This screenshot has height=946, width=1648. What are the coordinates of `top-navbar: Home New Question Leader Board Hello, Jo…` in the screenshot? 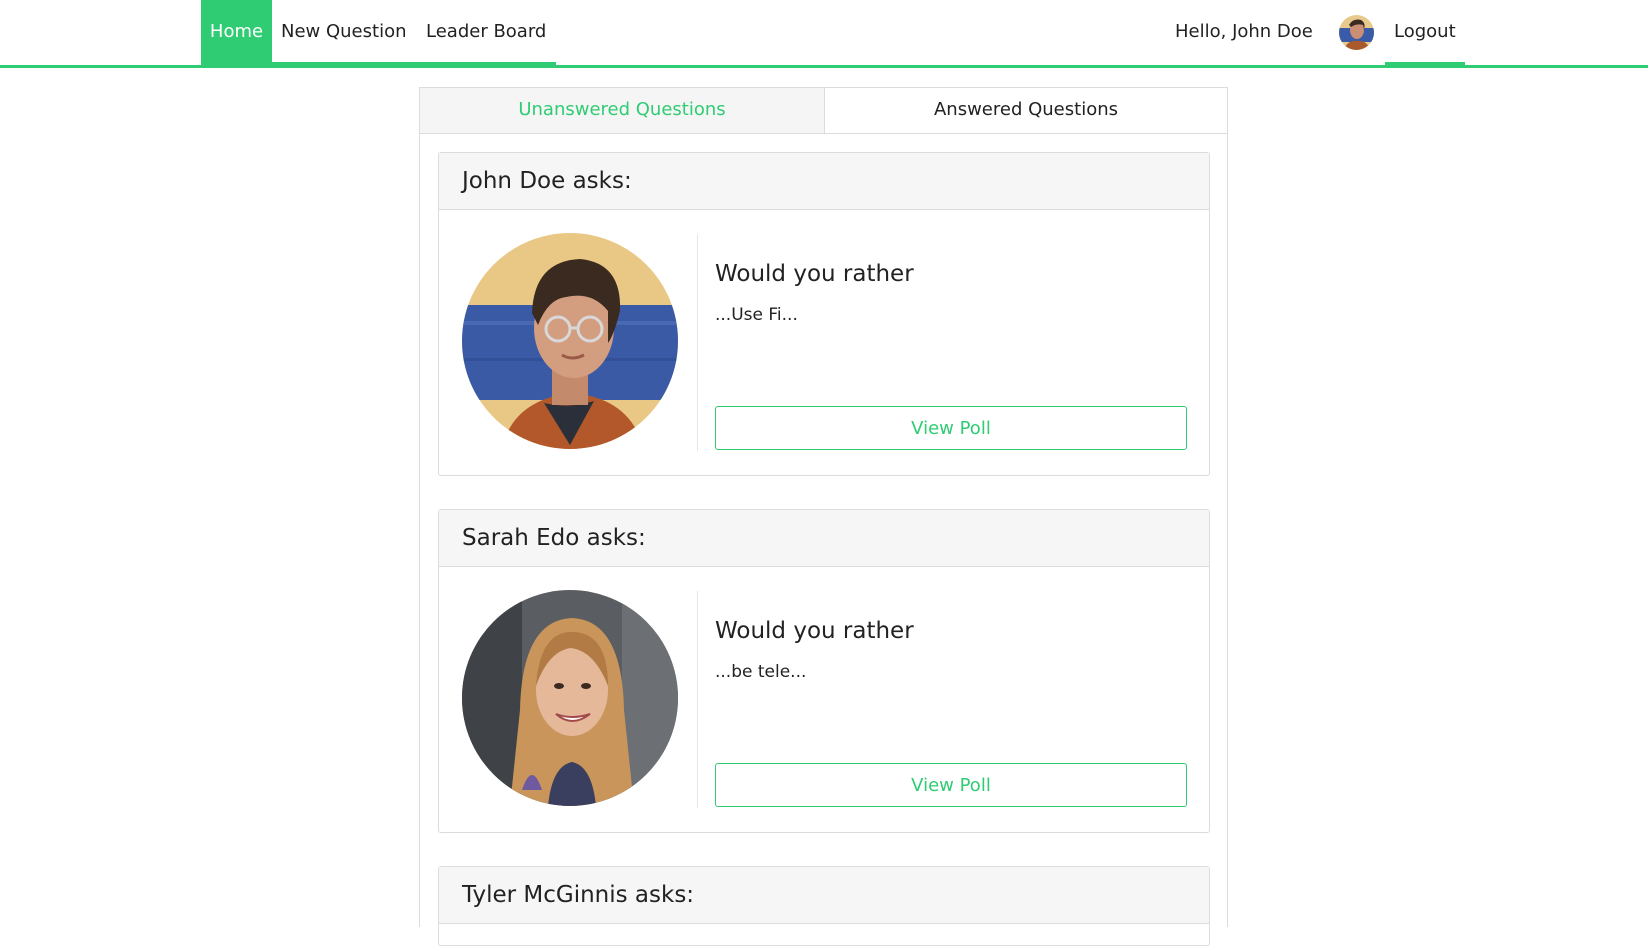 It's located at (824, 34).